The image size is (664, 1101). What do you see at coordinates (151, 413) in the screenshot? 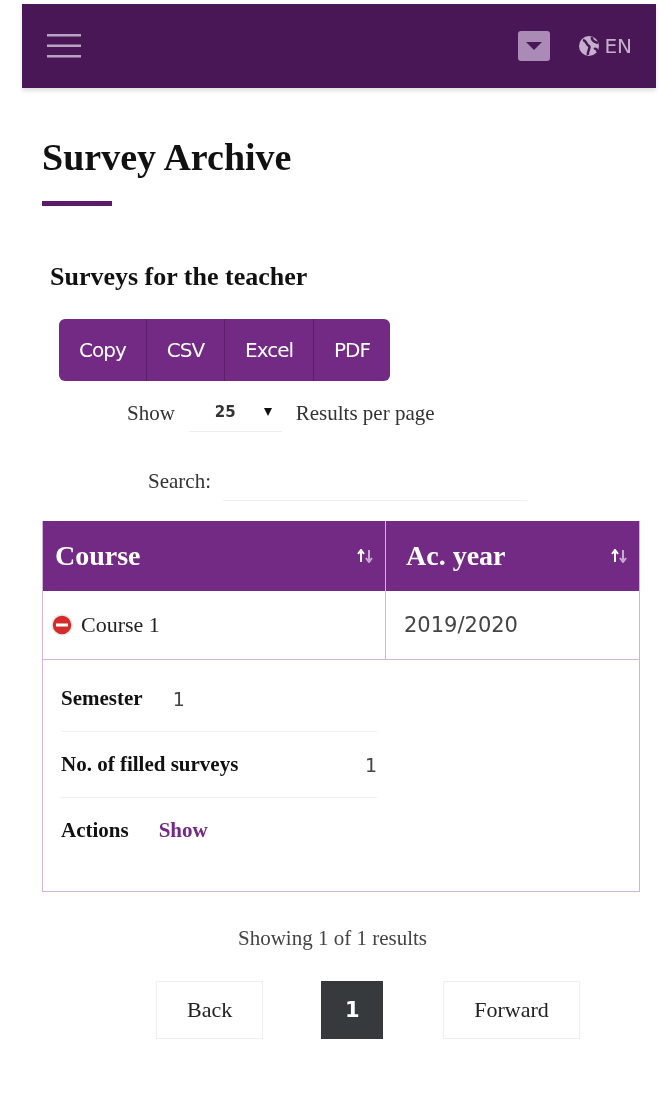
I see `show-label: Show` at bounding box center [151, 413].